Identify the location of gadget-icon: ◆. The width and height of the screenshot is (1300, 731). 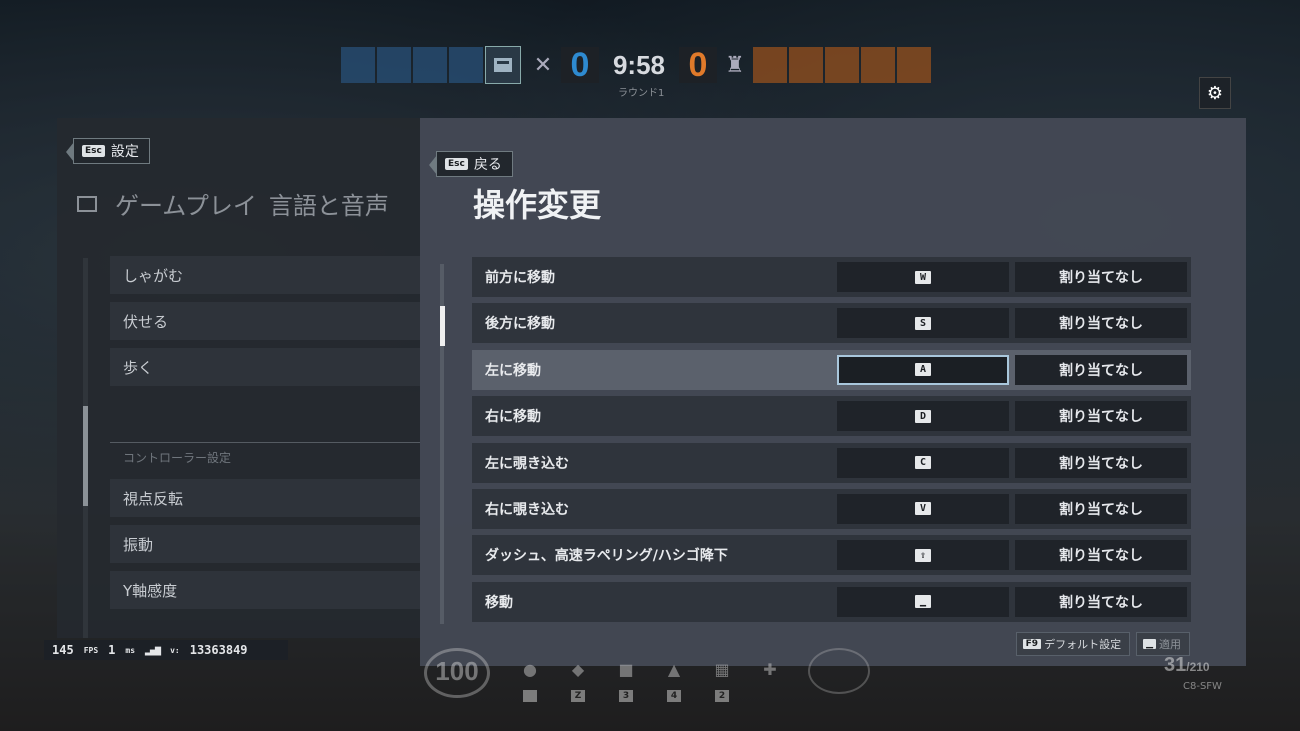
(578, 669).